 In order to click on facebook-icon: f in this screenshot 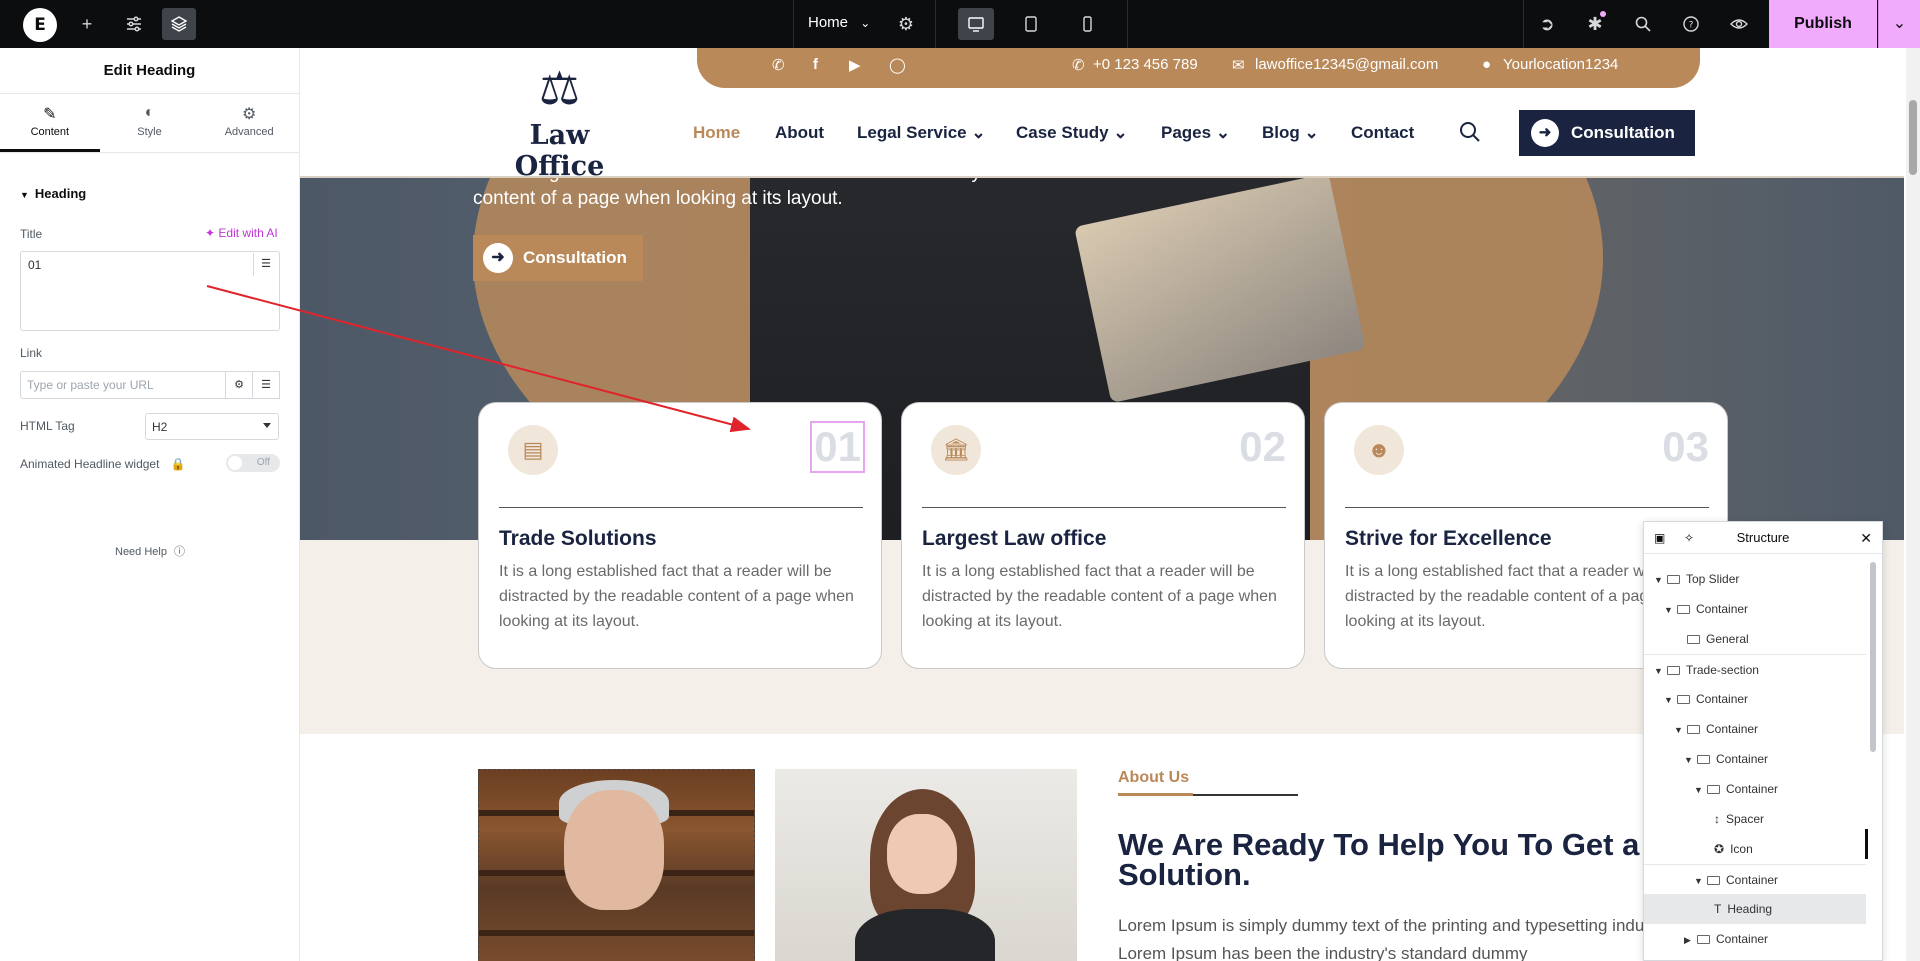, I will do `click(815, 64)`.